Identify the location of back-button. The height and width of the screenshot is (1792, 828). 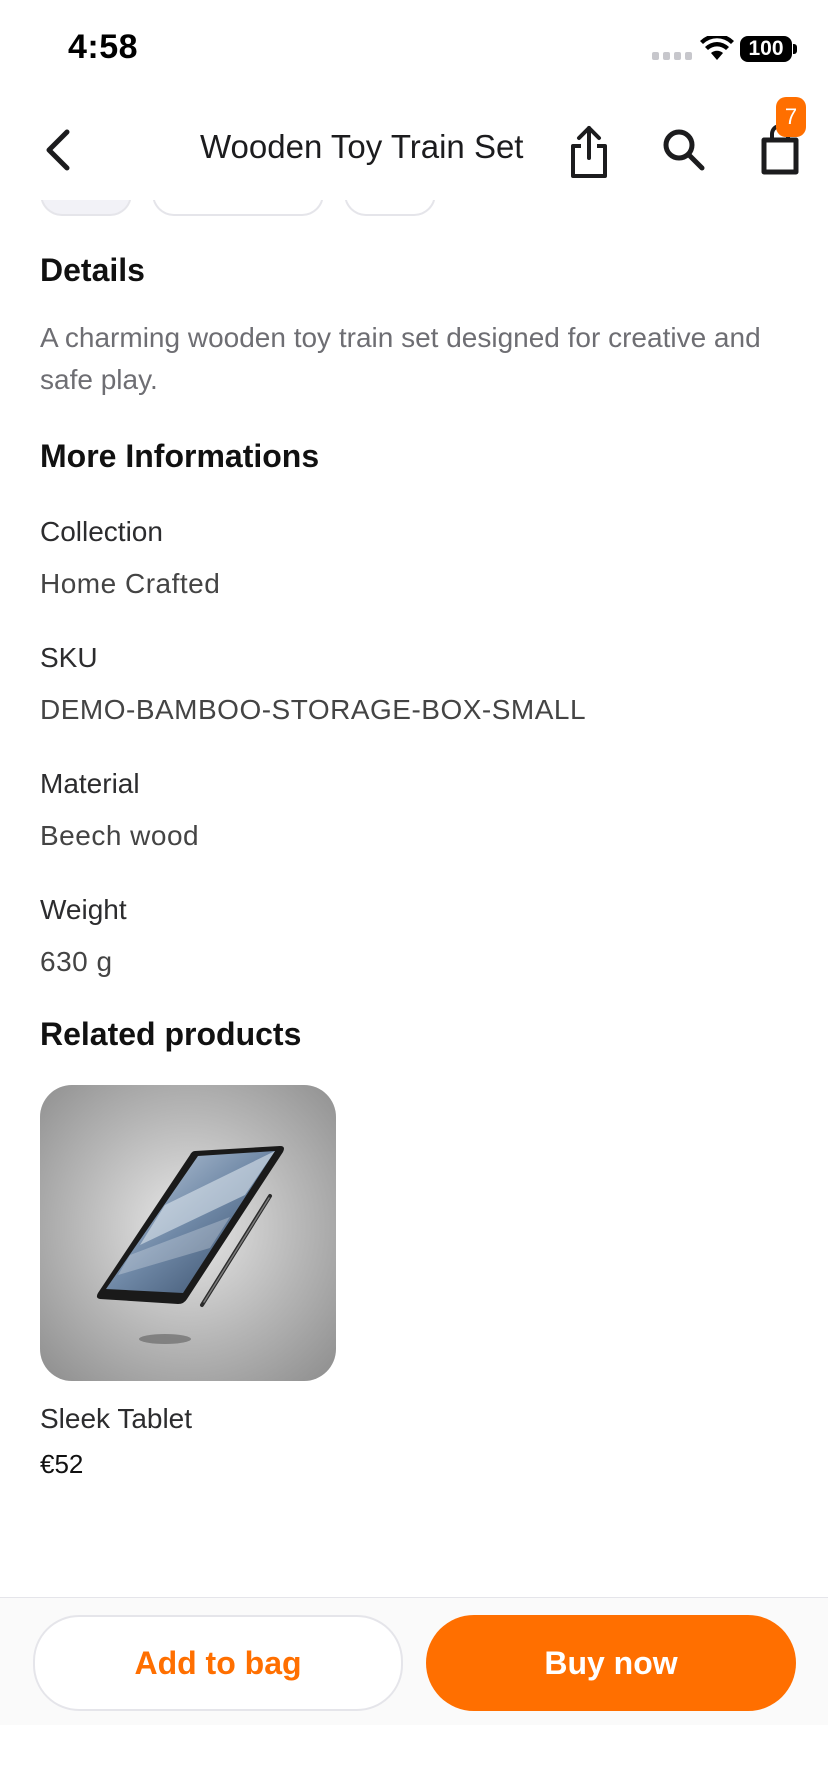
(58, 150).